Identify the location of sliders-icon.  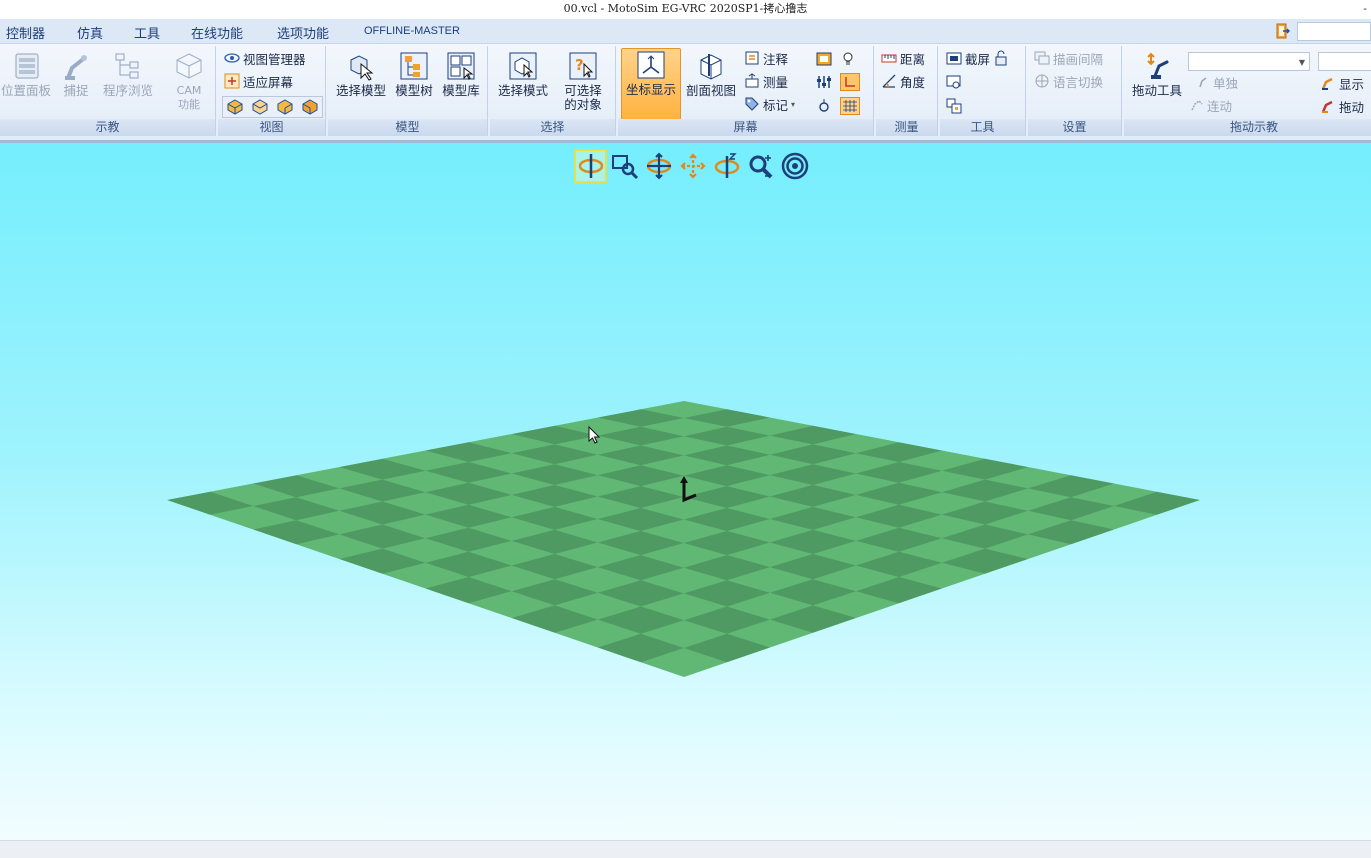
(824, 82).